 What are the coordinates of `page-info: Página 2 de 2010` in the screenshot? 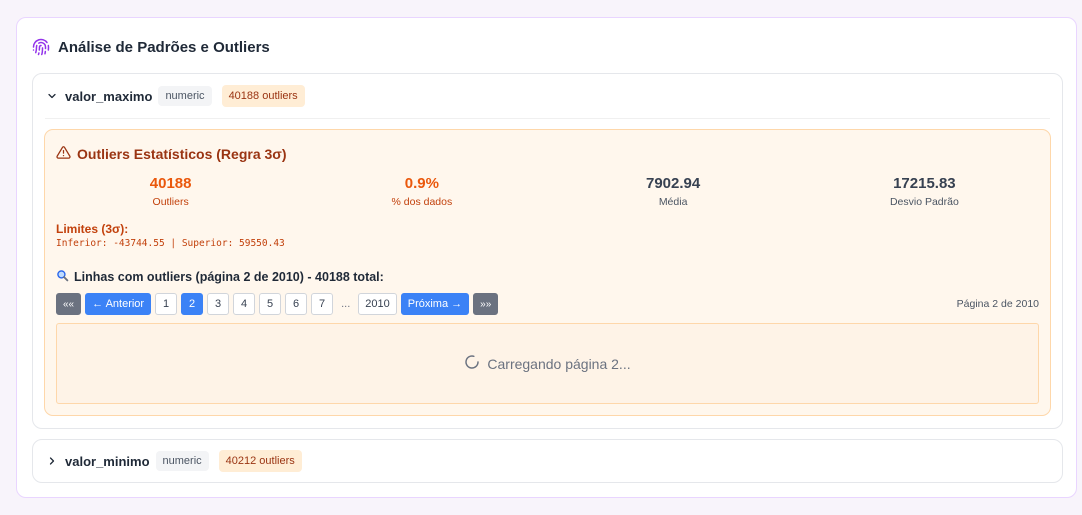 It's located at (997, 304).